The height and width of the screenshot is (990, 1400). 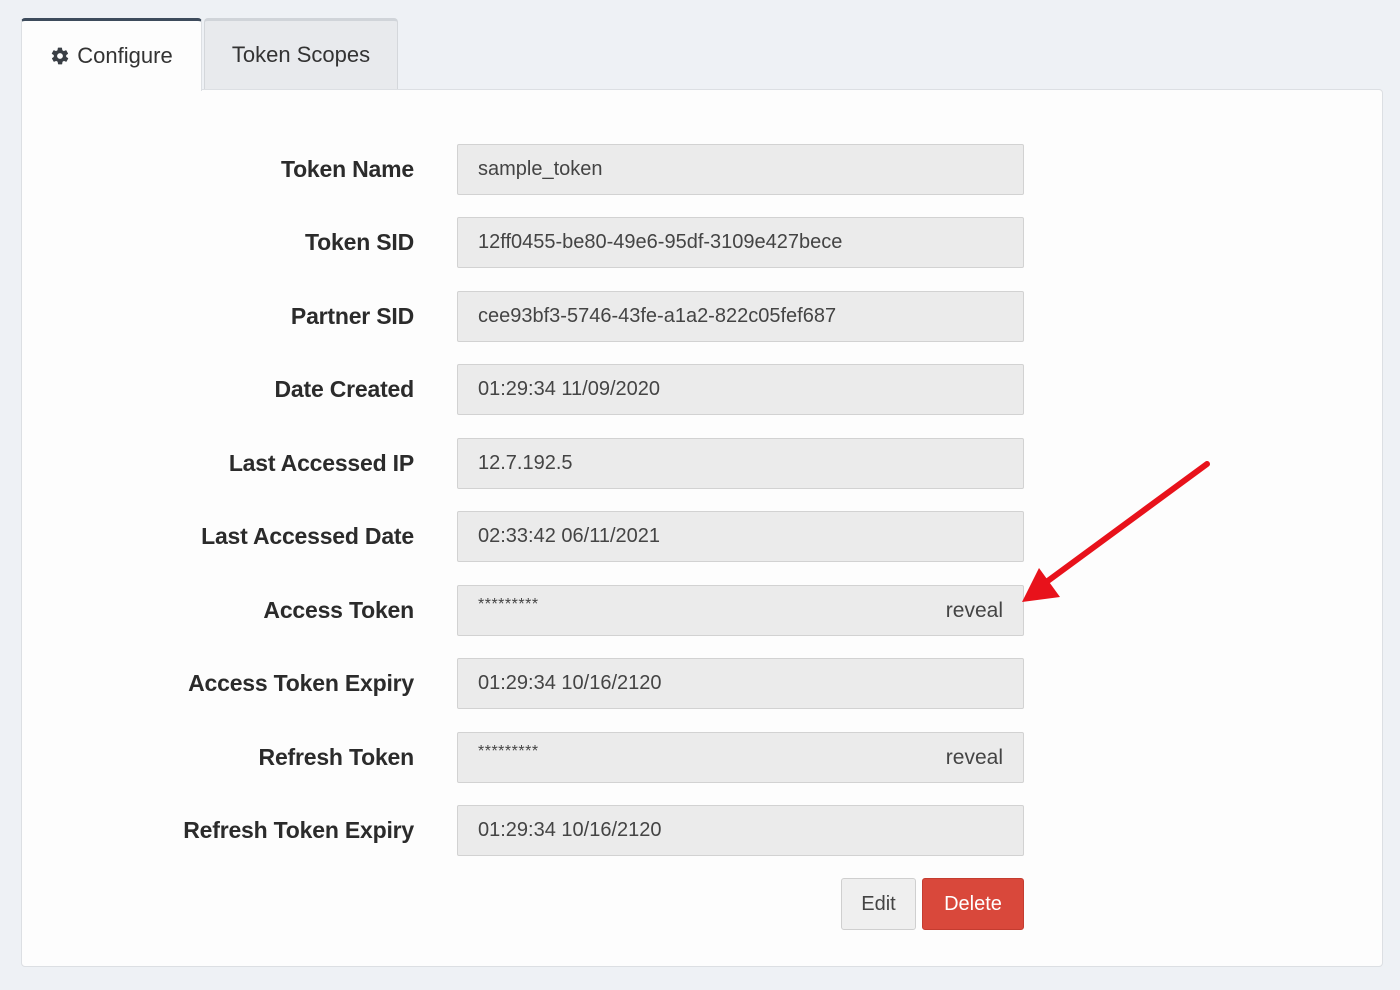 I want to click on field-row-date-created: Date Created 01:29:34 11/09/2020, so click(x=572, y=389).